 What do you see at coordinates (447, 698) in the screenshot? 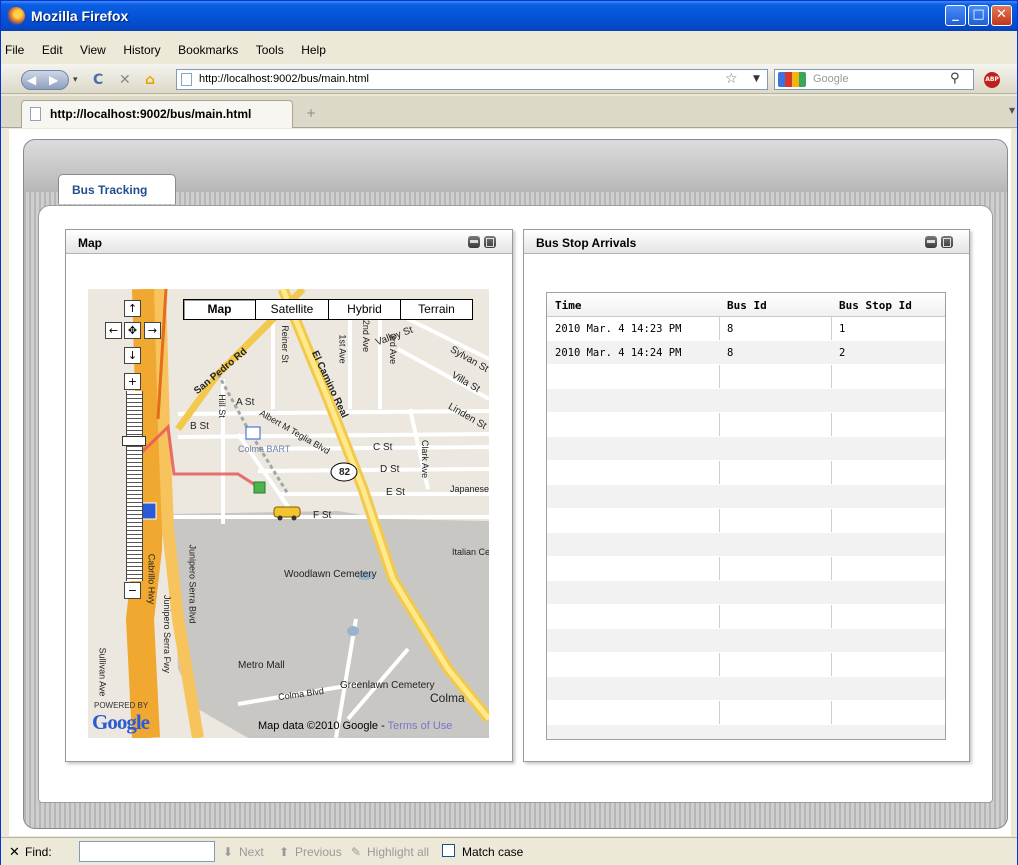
I see `map-label: Colma` at bounding box center [447, 698].